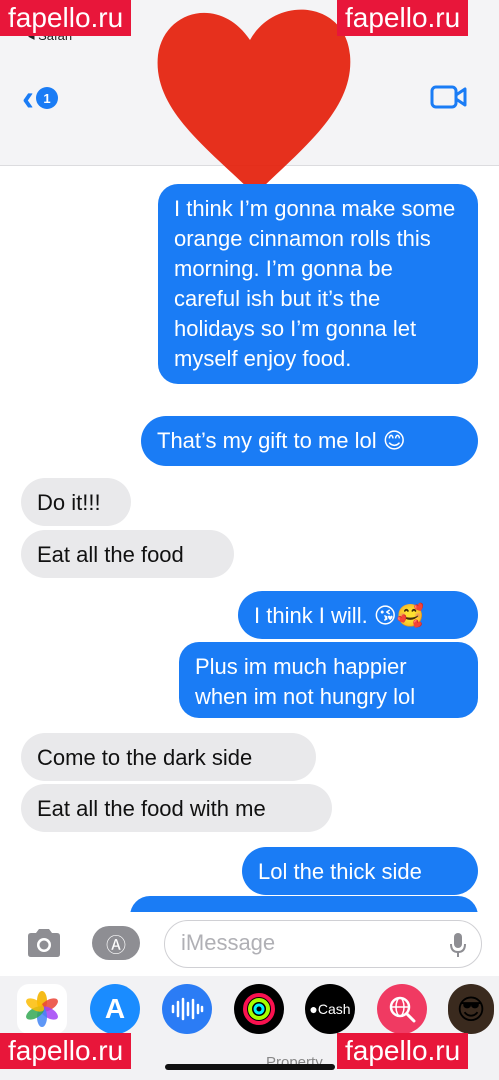 The width and height of the screenshot is (499, 1080). What do you see at coordinates (76, 502) in the screenshot?
I see `message-bubble-incoming: Do it!!!` at bounding box center [76, 502].